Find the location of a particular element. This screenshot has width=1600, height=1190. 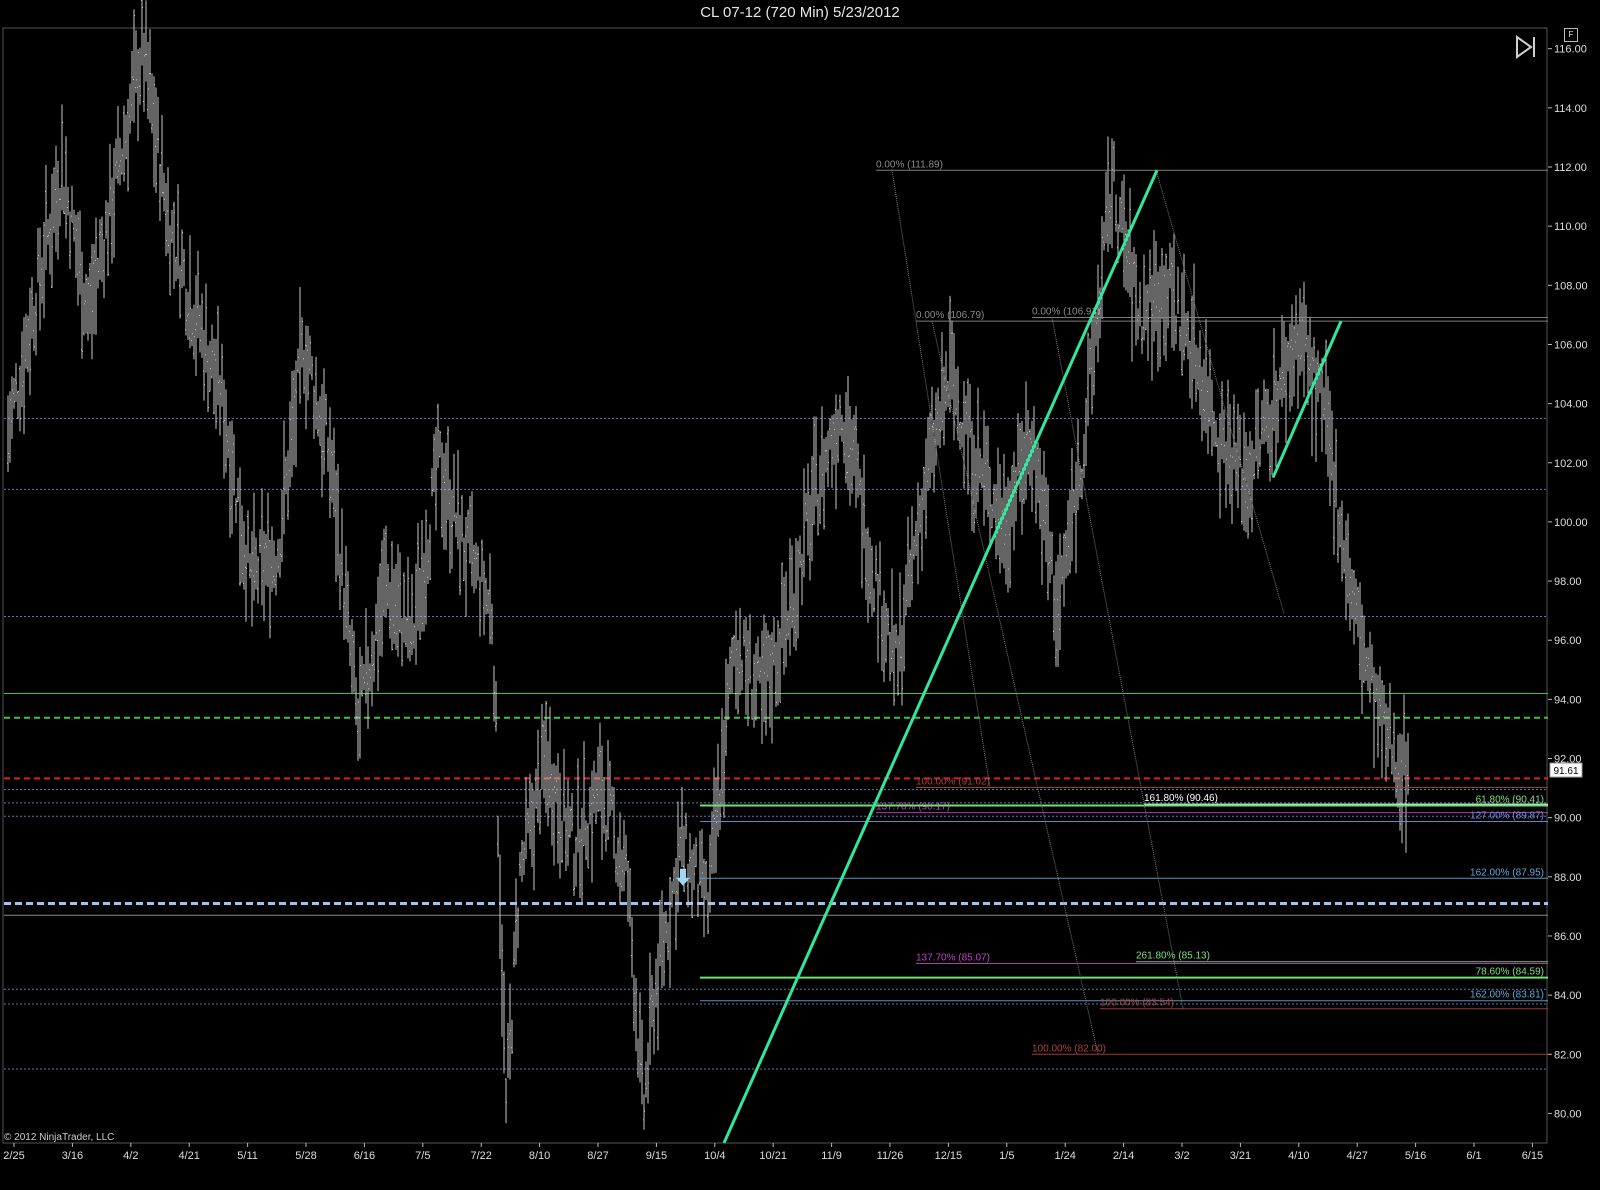

y-axis-tick-label: 116.00 is located at coordinates (1570, 50).